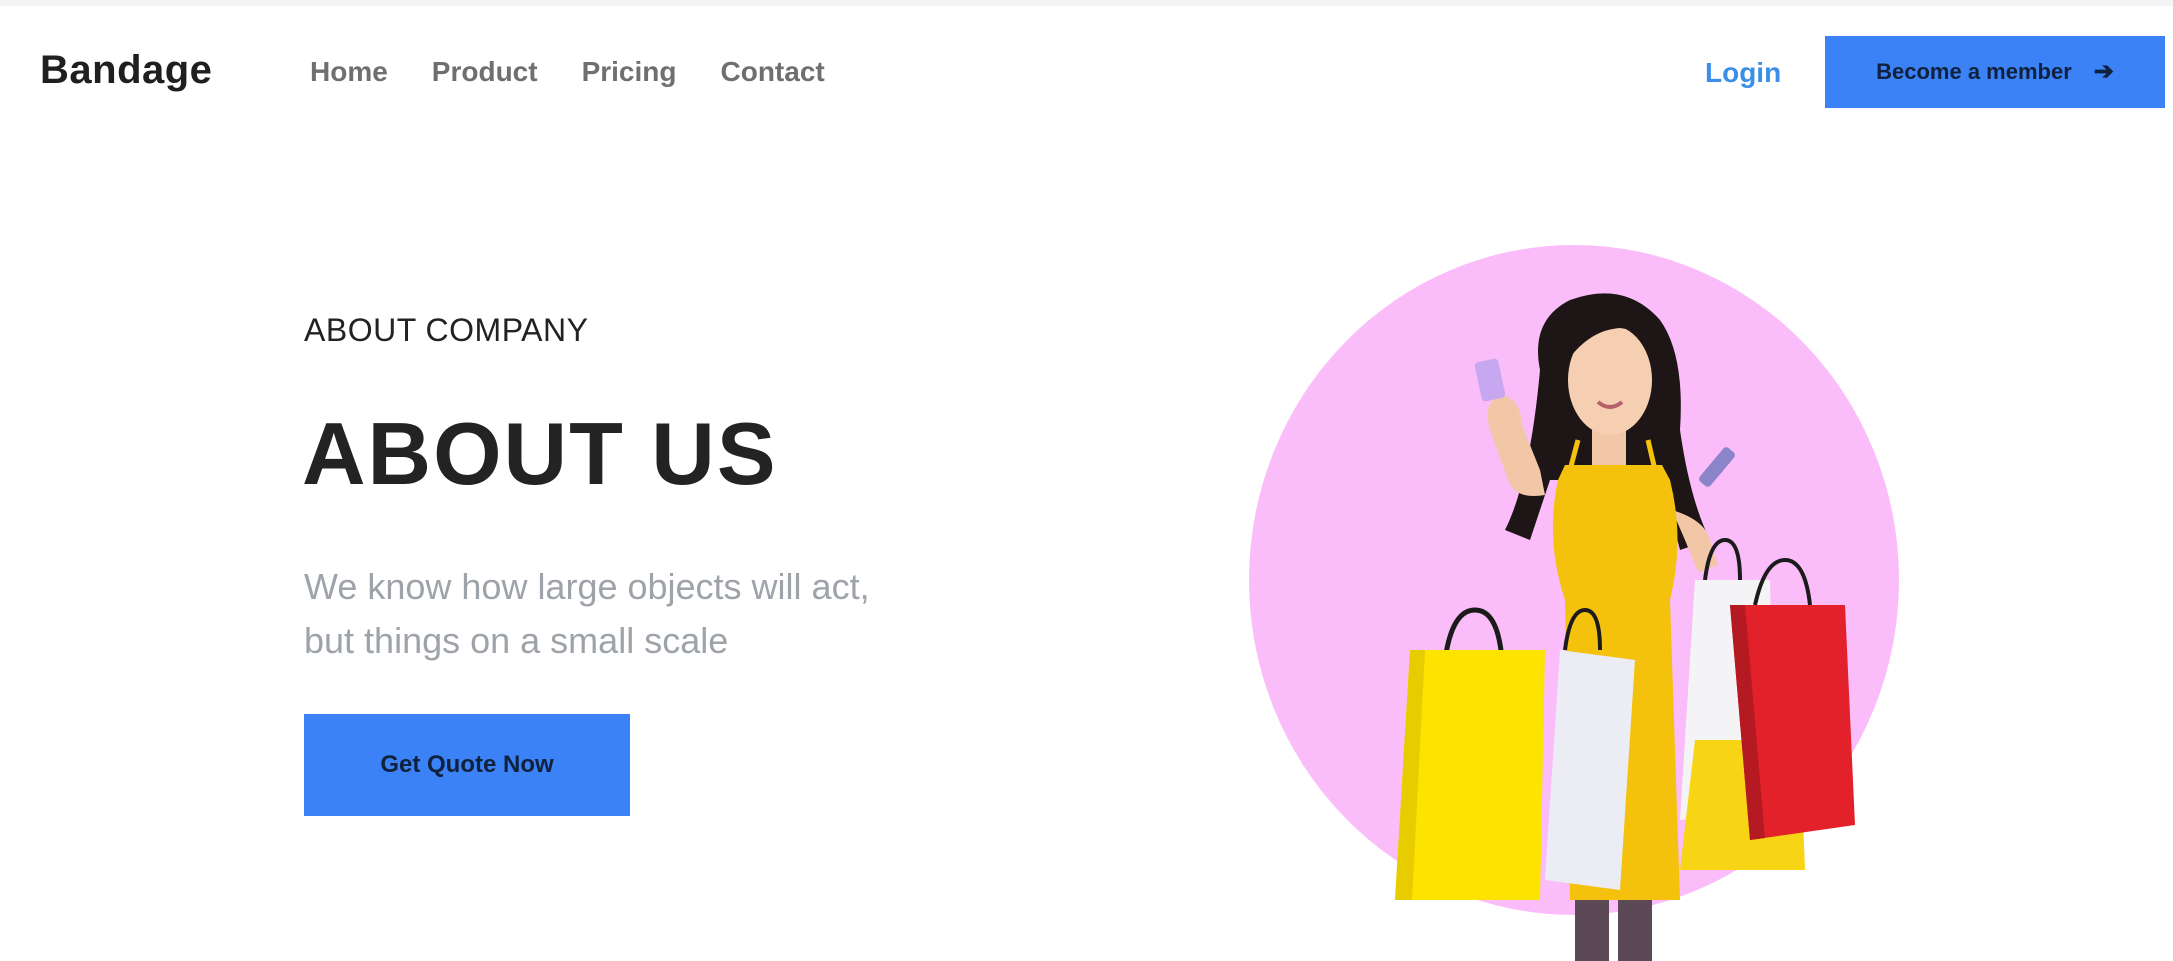  What do you see at coordinates (1086, 3) in the screenshot?
I see `top-strip` at bounding box center [1086, 3].